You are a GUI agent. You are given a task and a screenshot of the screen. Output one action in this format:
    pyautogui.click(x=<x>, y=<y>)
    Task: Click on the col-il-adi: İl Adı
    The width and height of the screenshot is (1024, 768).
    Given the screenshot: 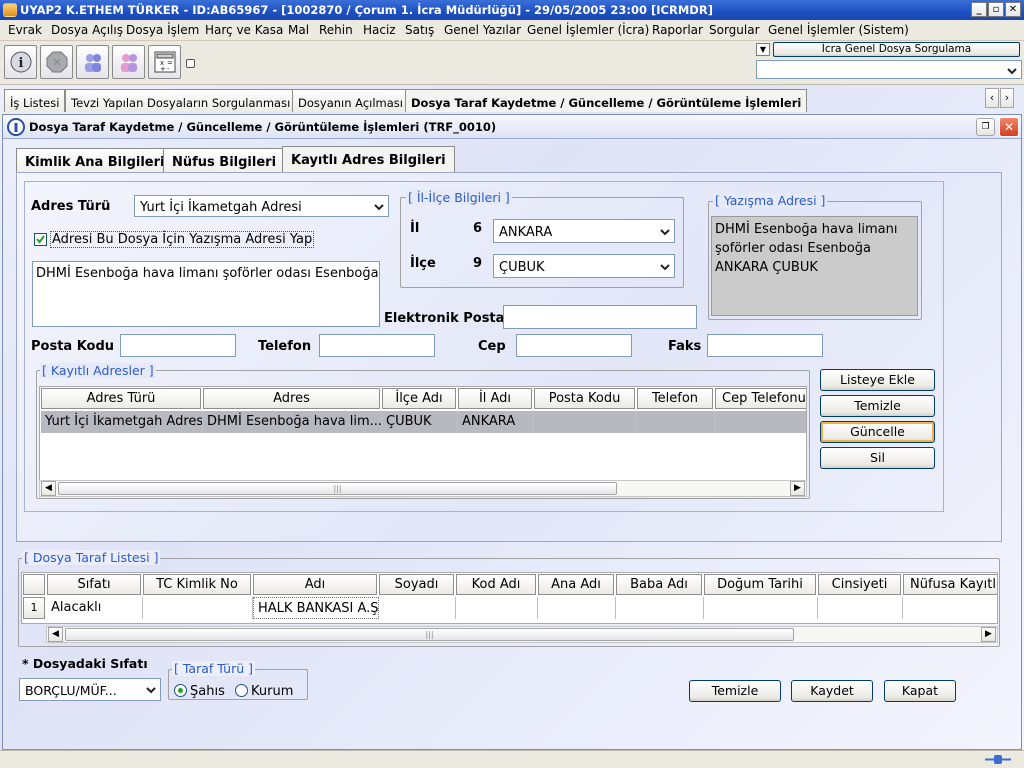 What is the action you would take?
    pyautogui.click(x=495, y=398)
    